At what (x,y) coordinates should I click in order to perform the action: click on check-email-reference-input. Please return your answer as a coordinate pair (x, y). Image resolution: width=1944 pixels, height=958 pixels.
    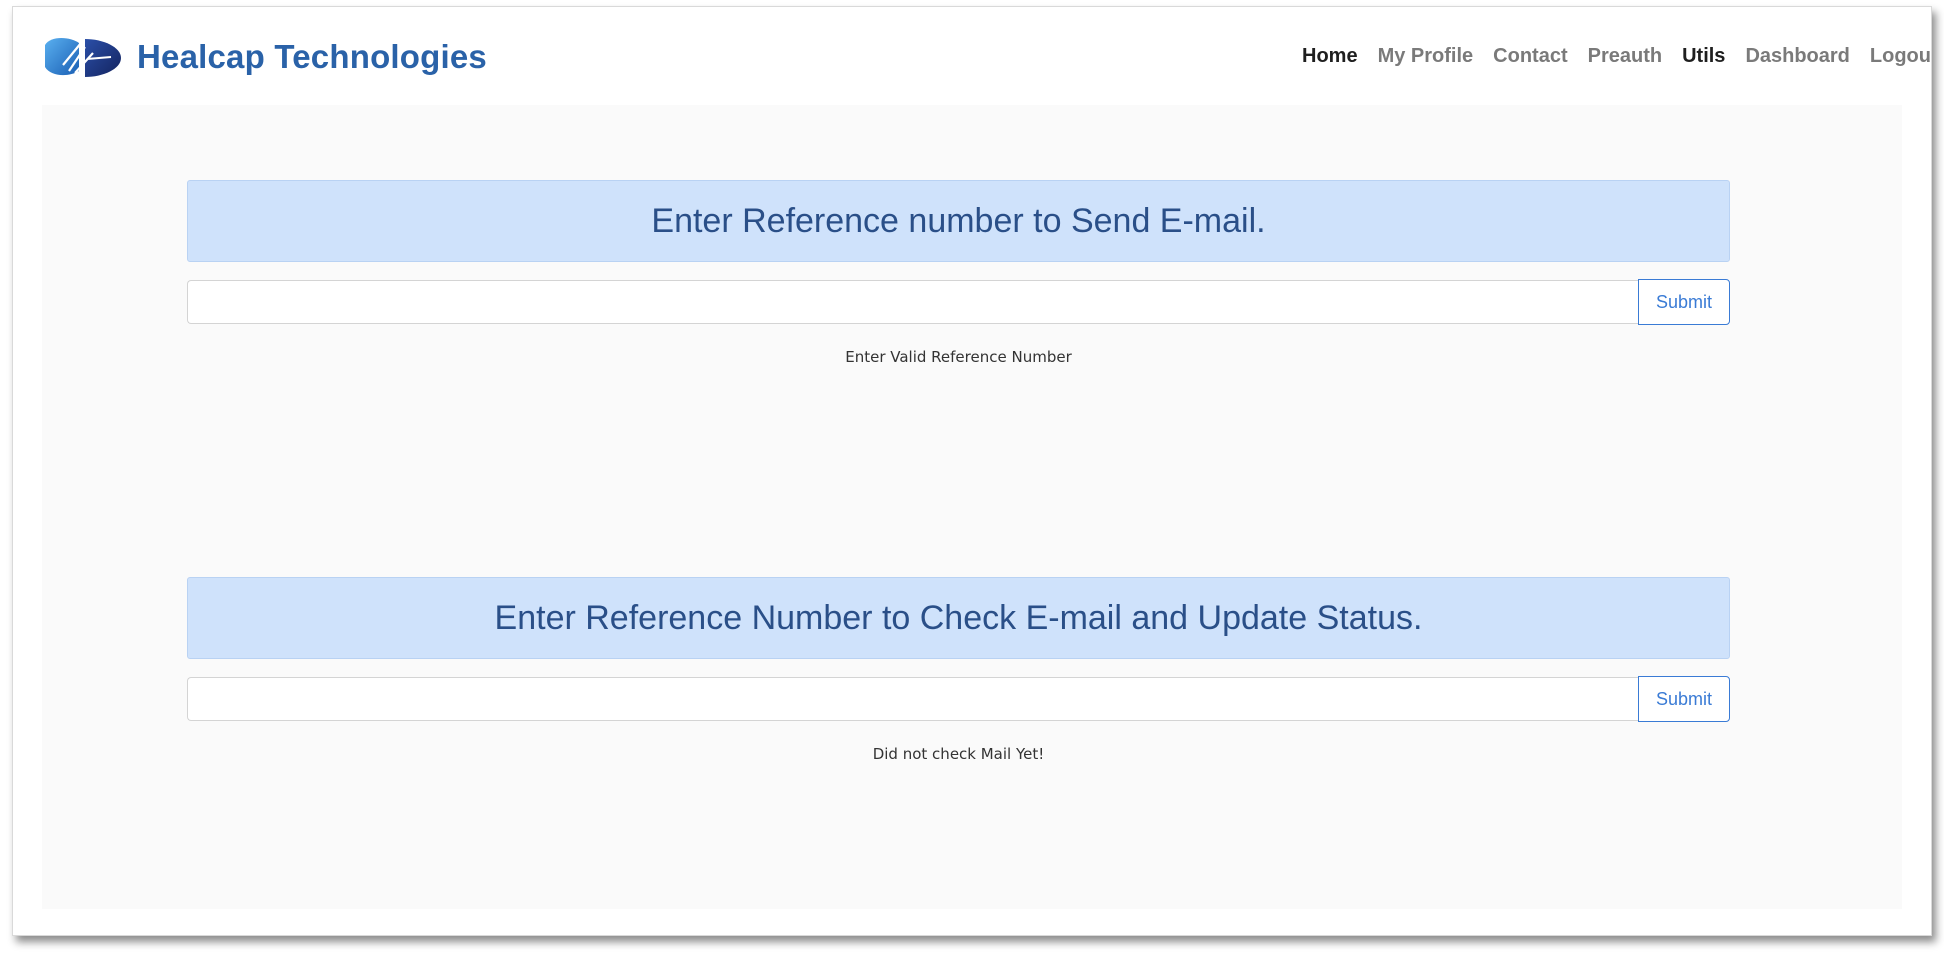
    Looking at the image, I should click on (912, 699).